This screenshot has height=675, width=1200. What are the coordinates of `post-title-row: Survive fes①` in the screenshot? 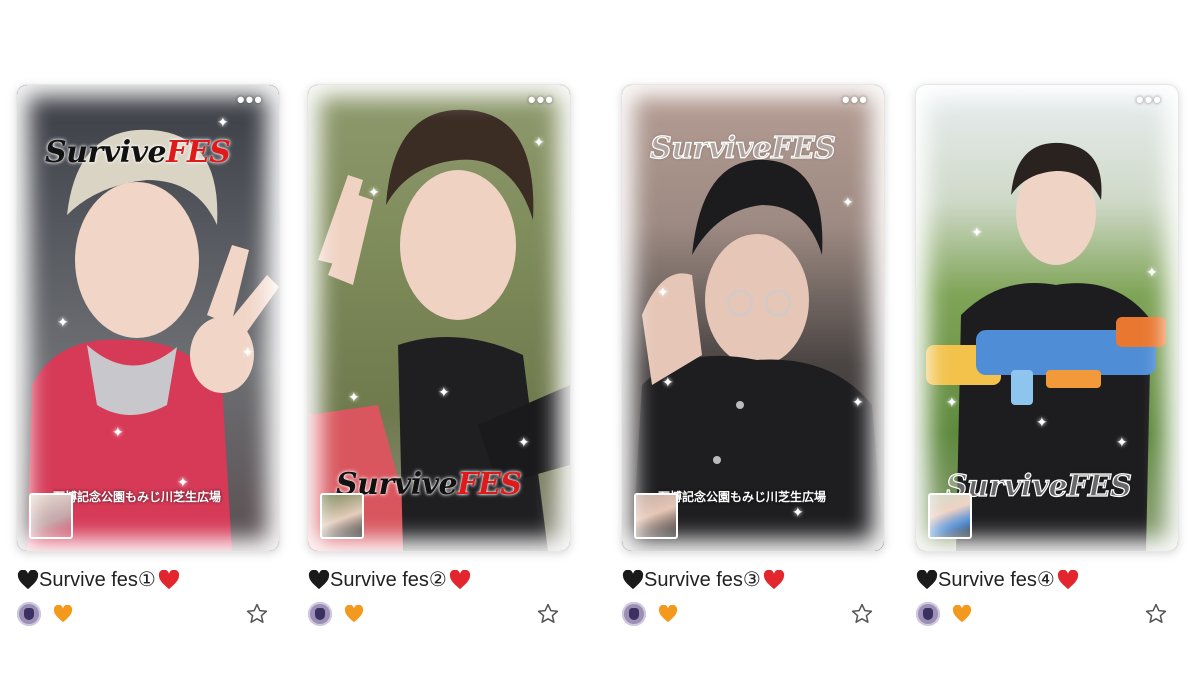 It's located at (98, 579).